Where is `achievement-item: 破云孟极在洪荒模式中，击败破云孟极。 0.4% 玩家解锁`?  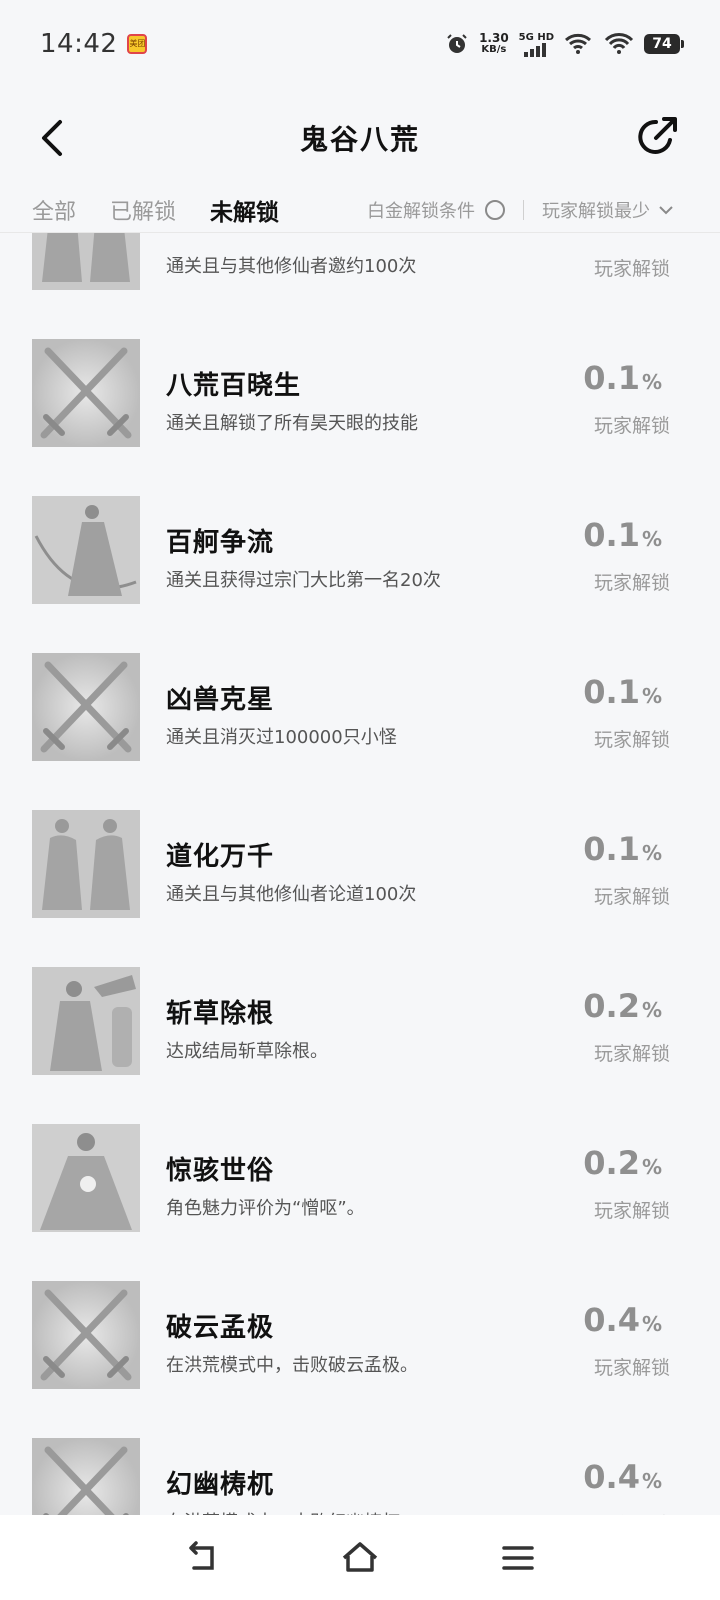 achievement-item: 破云孟极在洪荒模式中，击败破云孟极。 0.4% 玩家解锁 is located at coordinates (360, 1315).